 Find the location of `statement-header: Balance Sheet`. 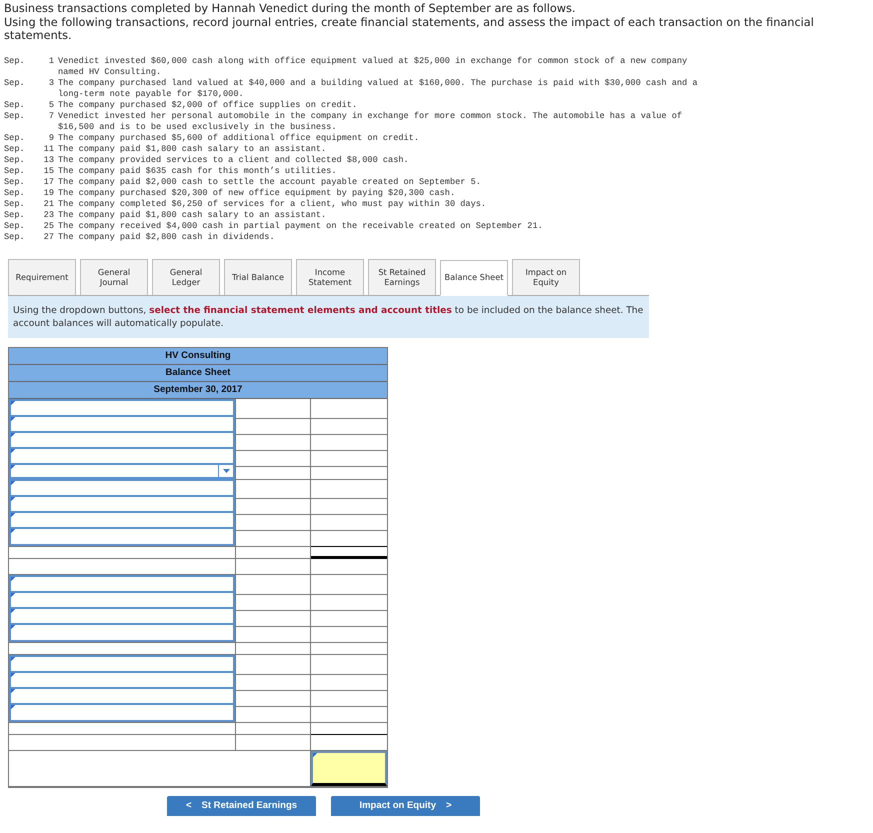

statement-header: Balance Sheet is located at coordinates (198, 373).